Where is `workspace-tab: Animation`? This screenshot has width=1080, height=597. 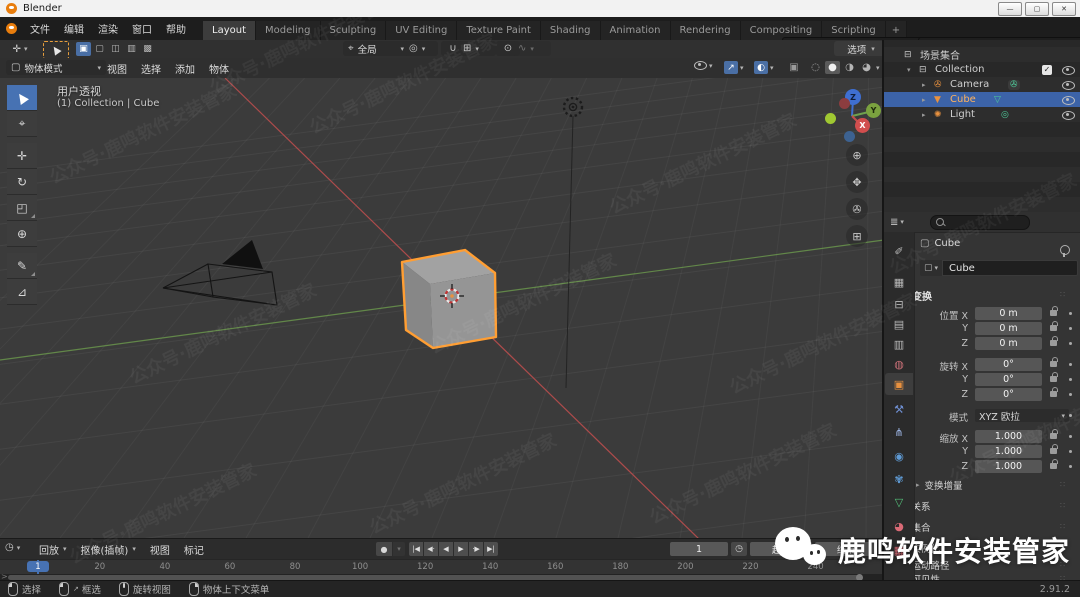
workspace-tab: Animation is located at coordinates (635, 30).